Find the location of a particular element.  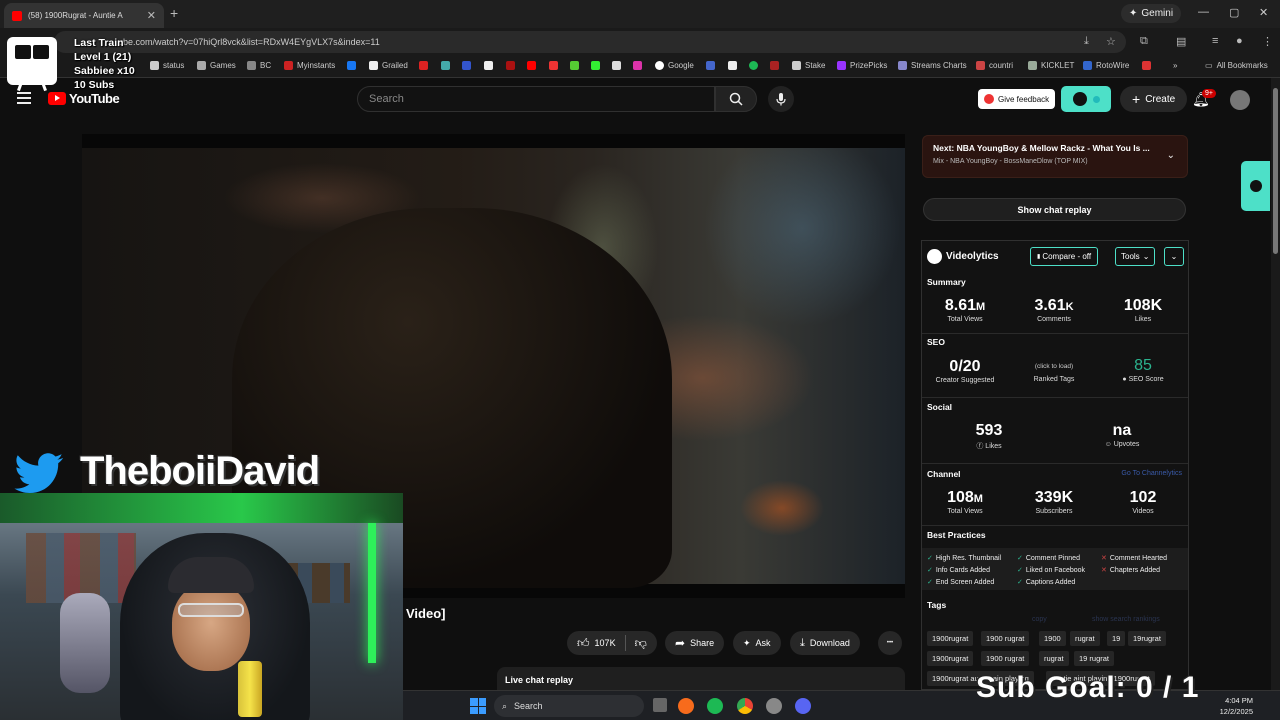

create-button: + Create is located at coordinates (1154, 99).